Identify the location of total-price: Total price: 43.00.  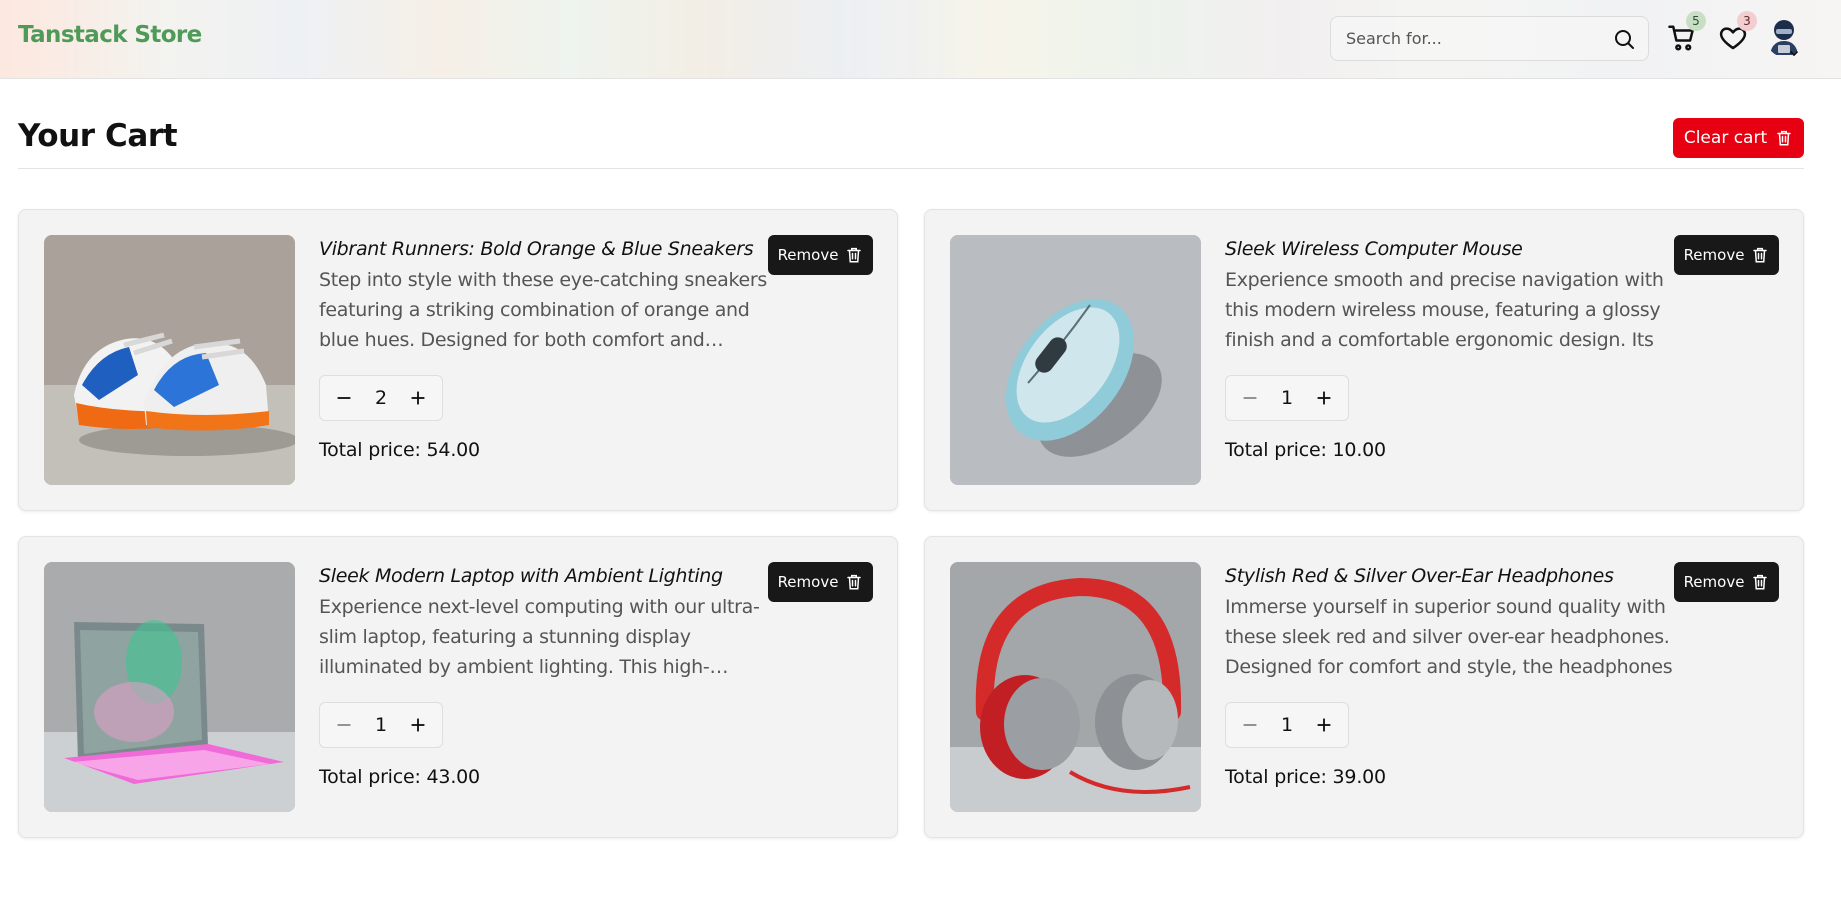
(399, 777).